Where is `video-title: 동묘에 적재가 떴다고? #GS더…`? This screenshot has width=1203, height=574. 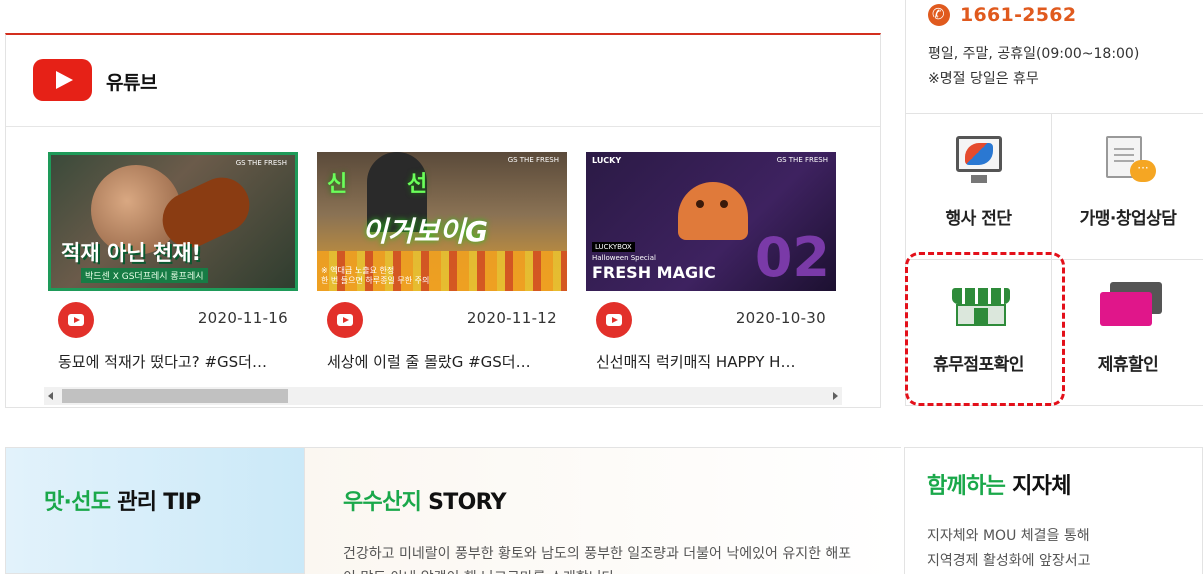 video-title: 동묘에 적재가 떴다고? #GS더… is located at coordinates (173, 361).